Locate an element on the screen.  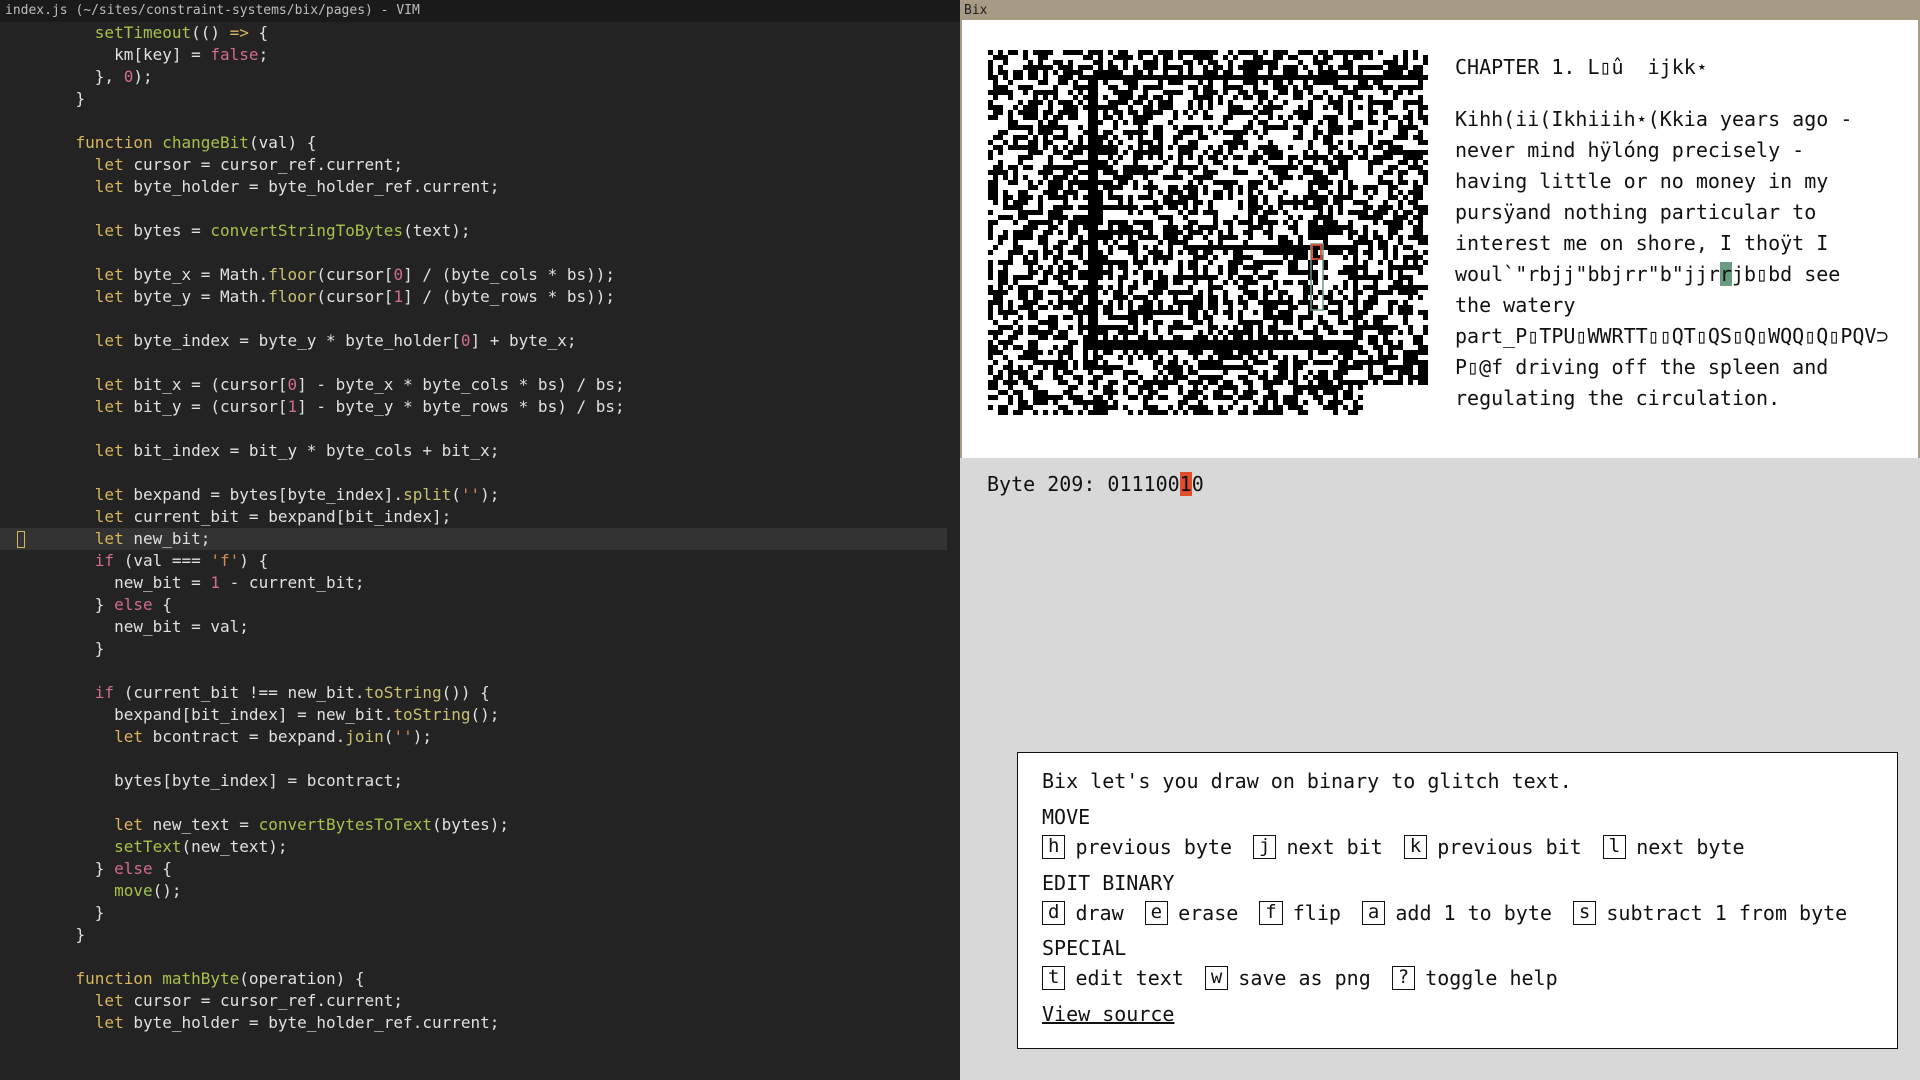
view-source-link: View source is located at coordinates (1108, 1014).